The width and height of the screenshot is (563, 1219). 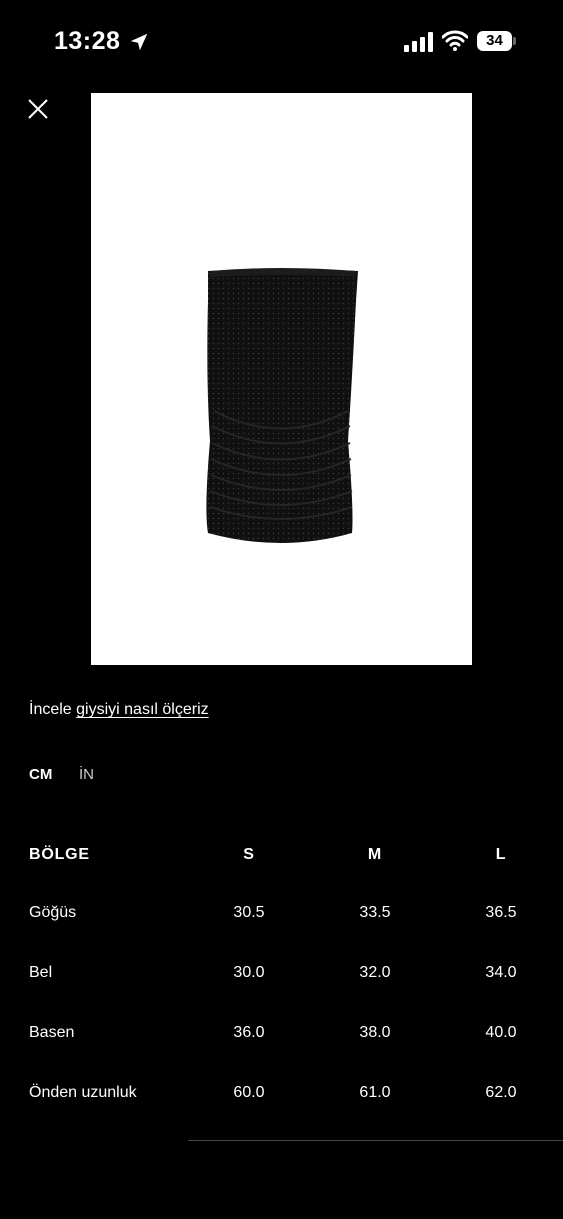 I want to click on cell-value: 60.0, so click(x=249, y=1092).